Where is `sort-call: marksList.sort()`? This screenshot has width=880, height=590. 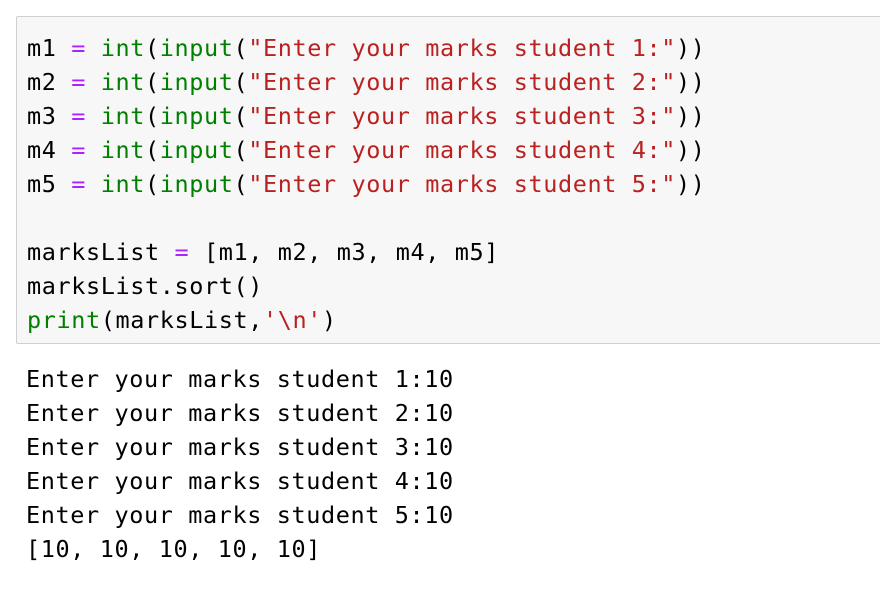 sort-call: marksList.sort() is located at coordinates (145, 286).